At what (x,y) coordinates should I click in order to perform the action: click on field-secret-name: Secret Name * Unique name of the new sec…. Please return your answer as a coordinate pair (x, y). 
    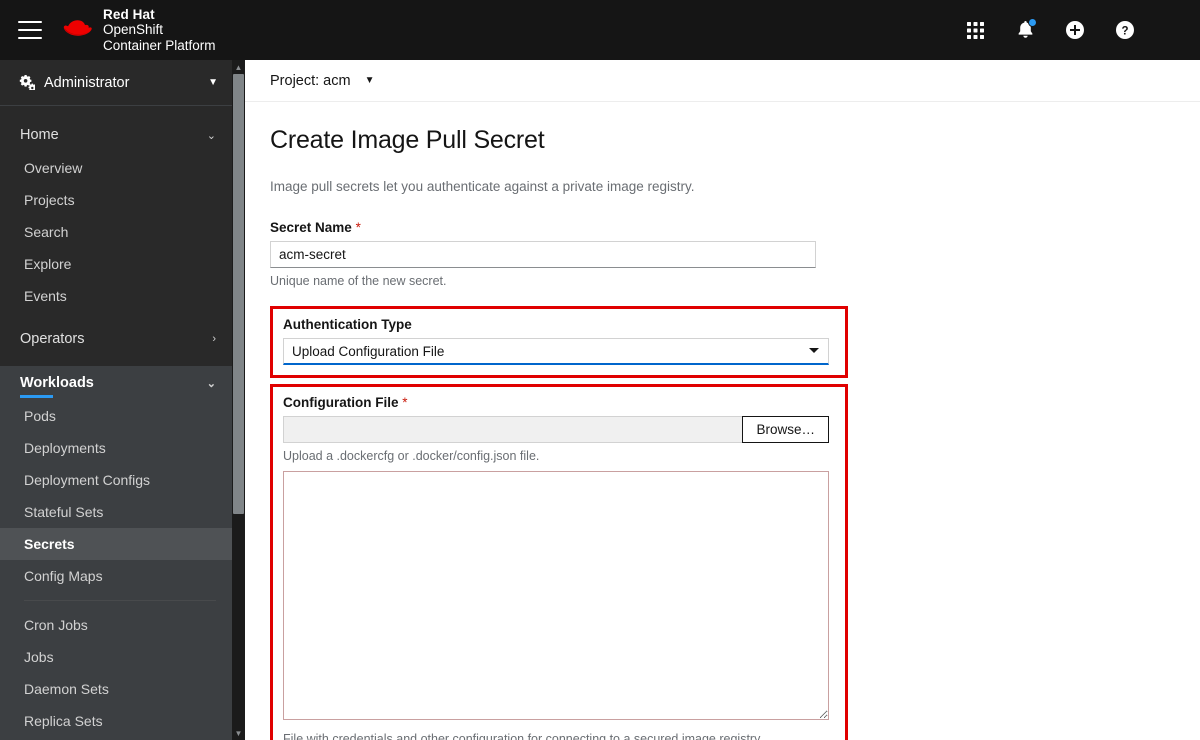
    Looking at the image, I should click on (722, 254).